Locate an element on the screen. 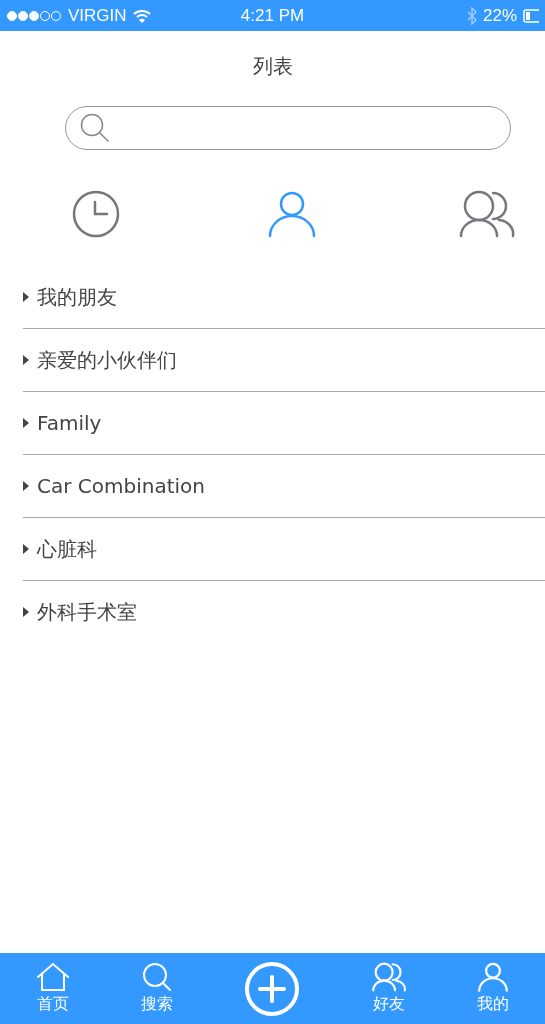  plus-circle-icon is located at coordinates (272, 988).